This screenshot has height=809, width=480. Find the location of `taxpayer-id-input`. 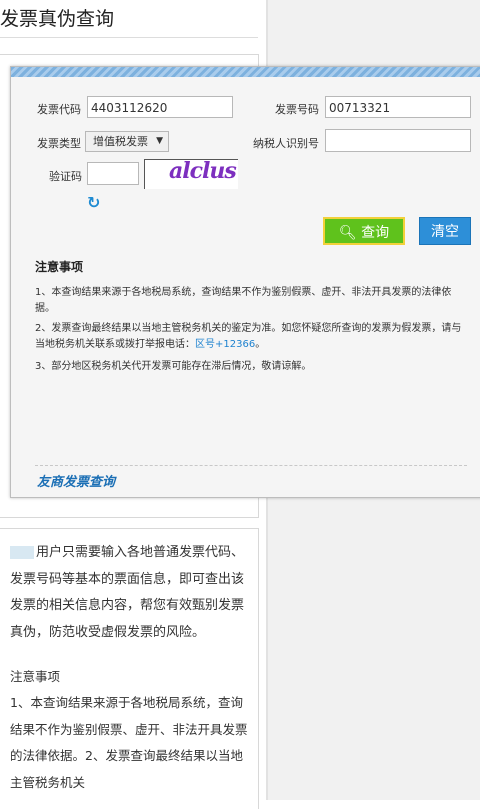

taxpayer-id-input is located at coordinates (398, 140).